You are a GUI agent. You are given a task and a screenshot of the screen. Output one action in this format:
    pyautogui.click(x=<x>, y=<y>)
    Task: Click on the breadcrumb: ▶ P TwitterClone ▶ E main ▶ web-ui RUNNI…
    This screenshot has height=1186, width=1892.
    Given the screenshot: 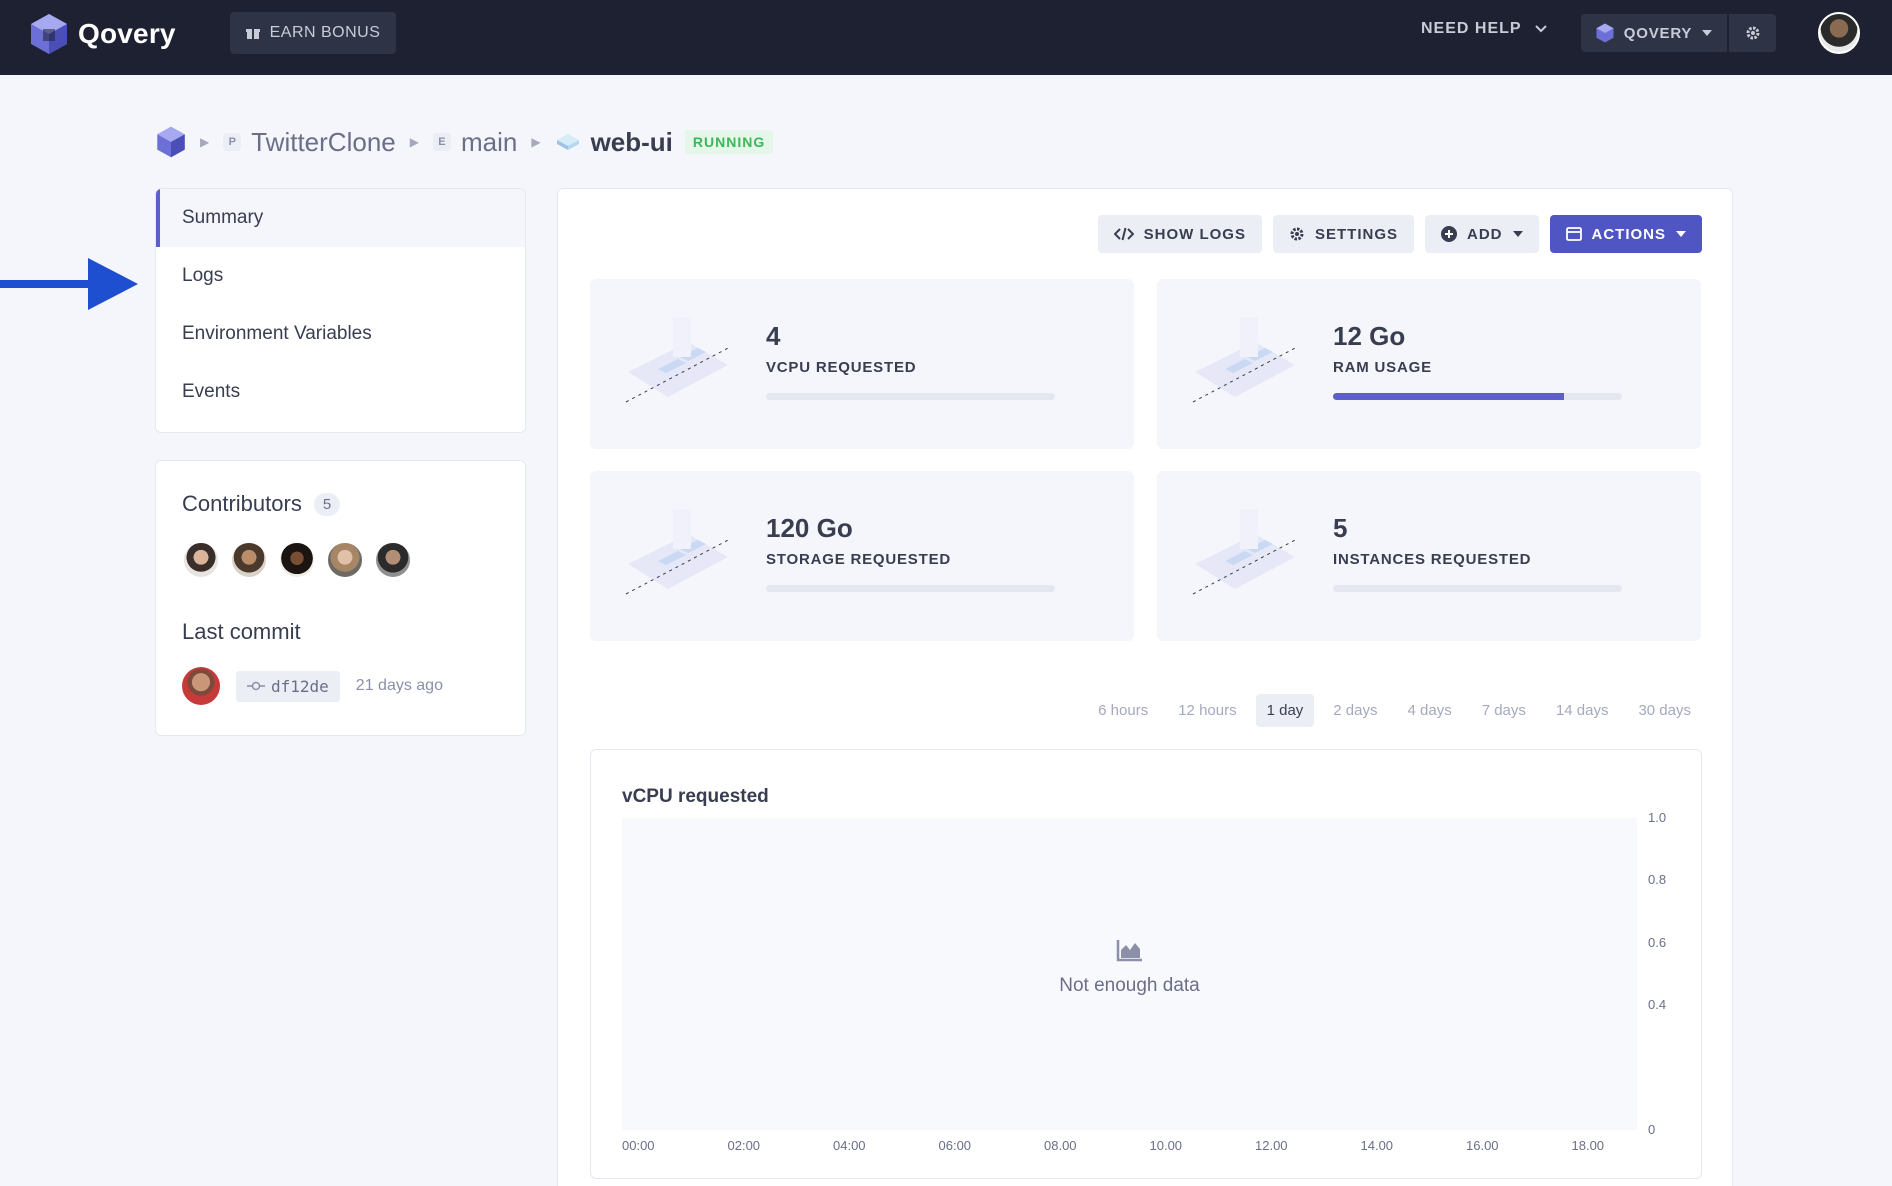 What is the action you would take?
    pyautogui.click(x=465, y=142)
    